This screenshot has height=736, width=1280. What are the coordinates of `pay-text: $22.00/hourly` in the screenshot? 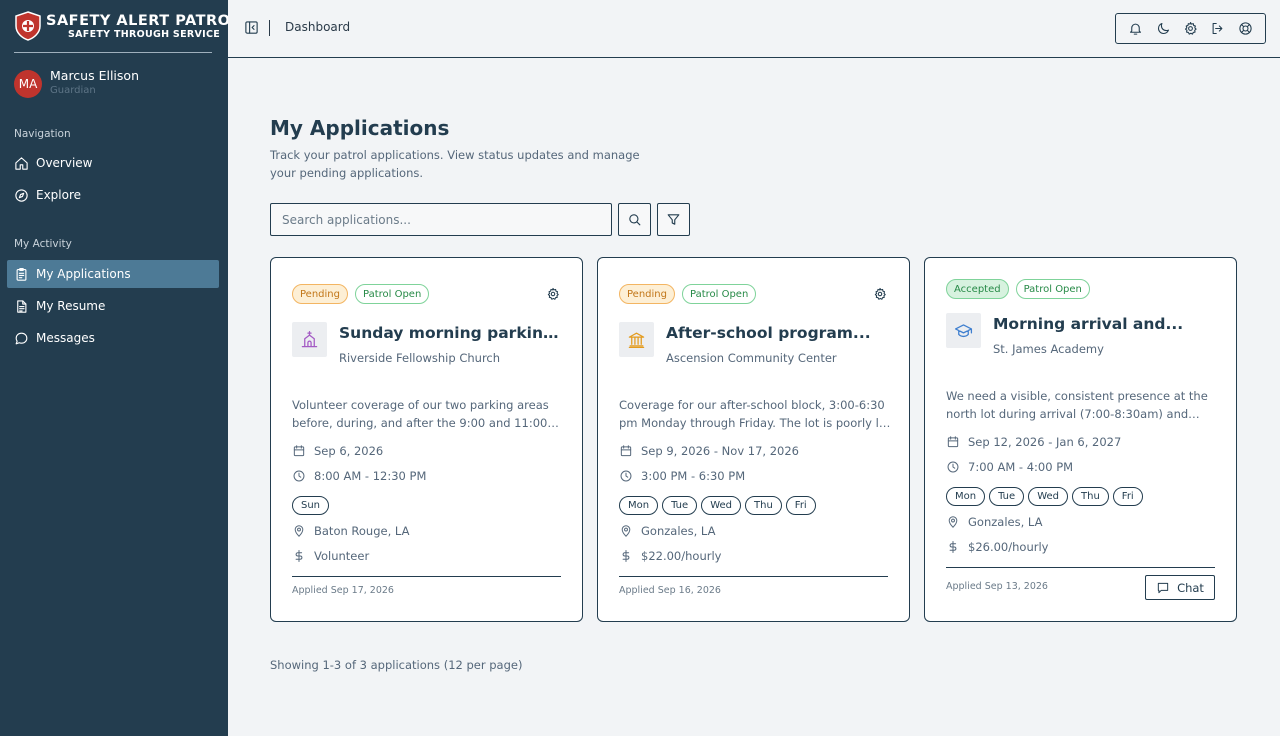 It's located at (681, 556).